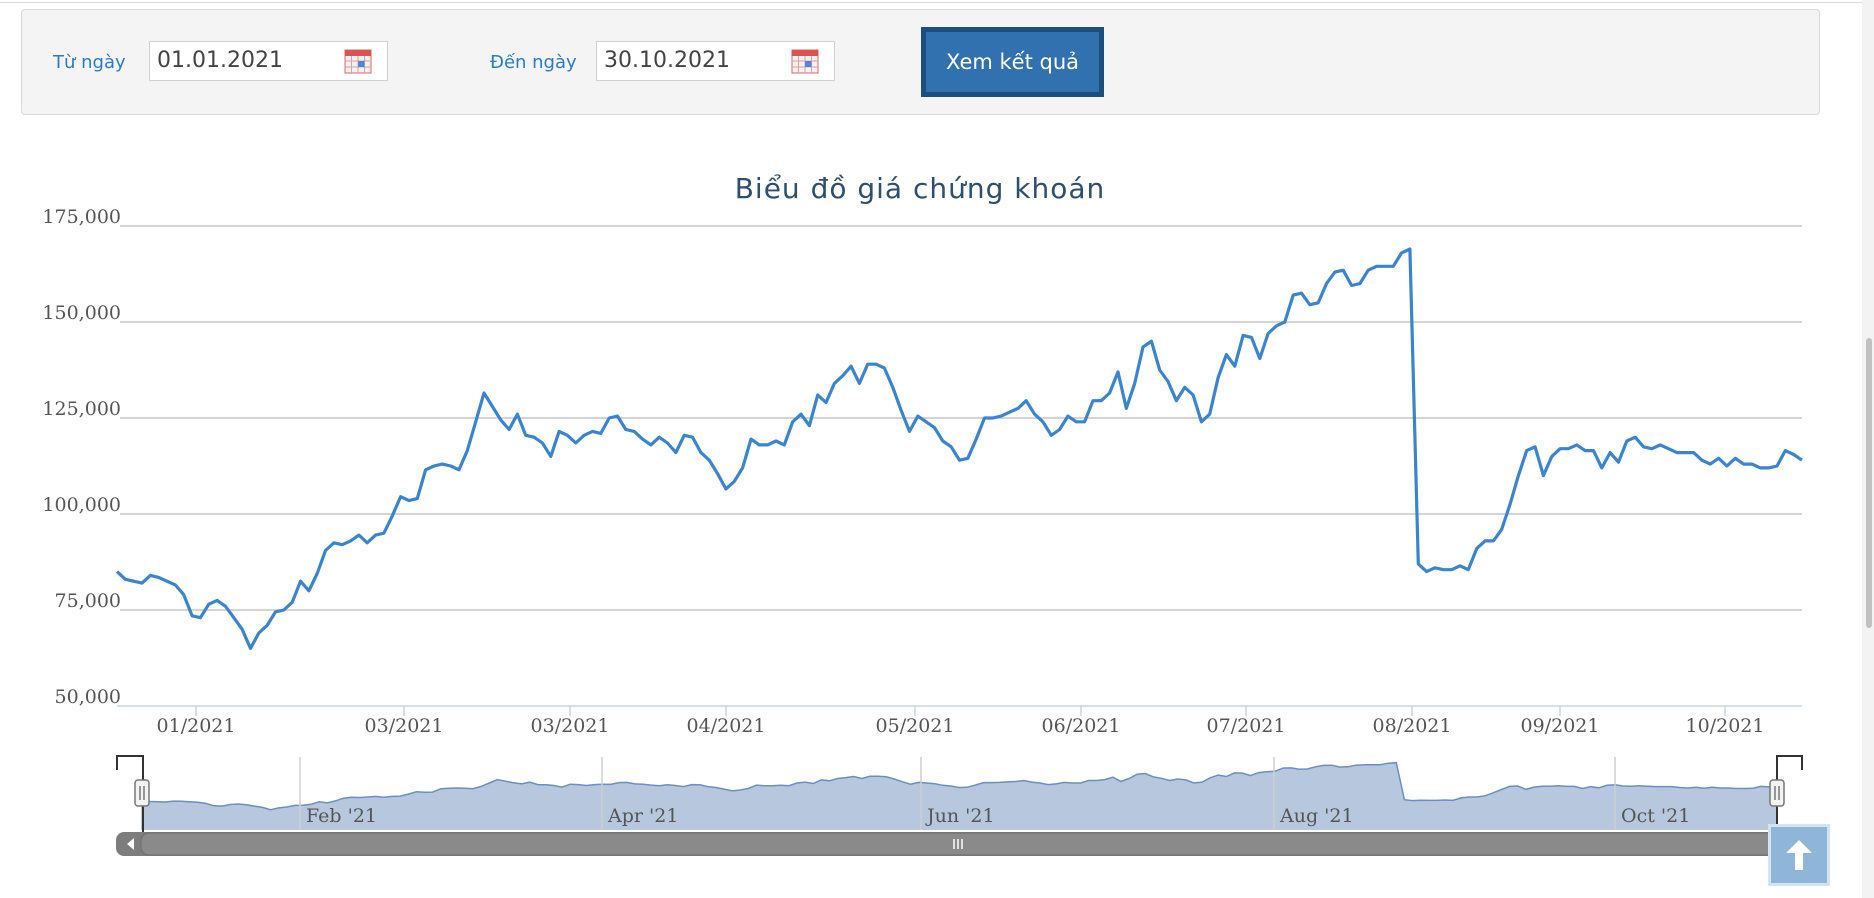 This screenshot has height=898, width=1874. What do you see at coordinates (920, 188) in the screenshot?
I see `chart-title: Biểu đồ giá chứng khoán` at bounding box center [920, 188].